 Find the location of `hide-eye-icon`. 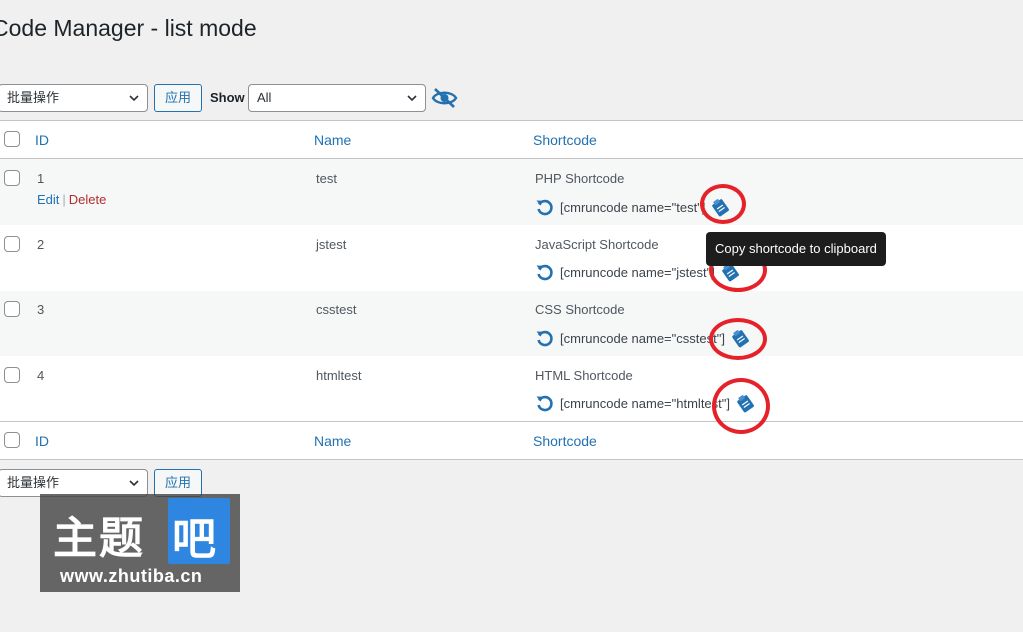

hide-eye-icon is located at coordinates (444, 98).